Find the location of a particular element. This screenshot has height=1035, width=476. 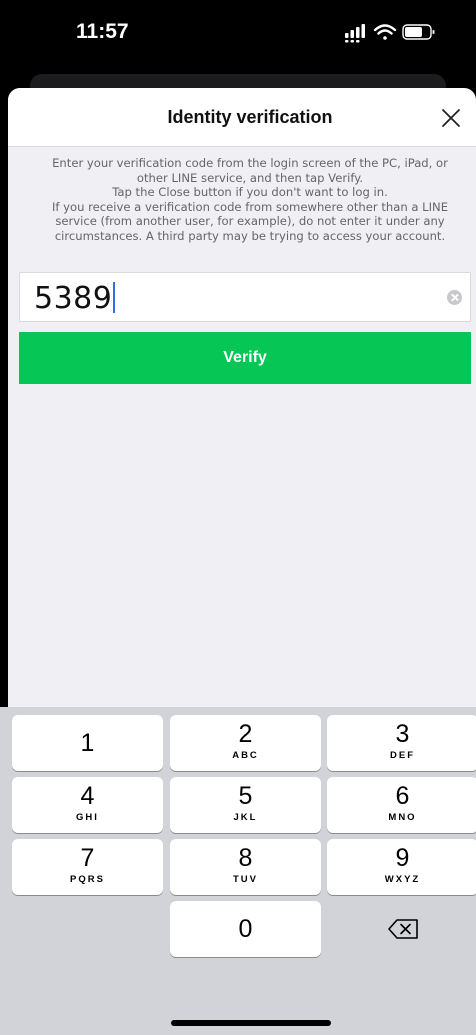

instructions-line: other LINE service, and then tap Verify. is located at coordinates (250, 177).